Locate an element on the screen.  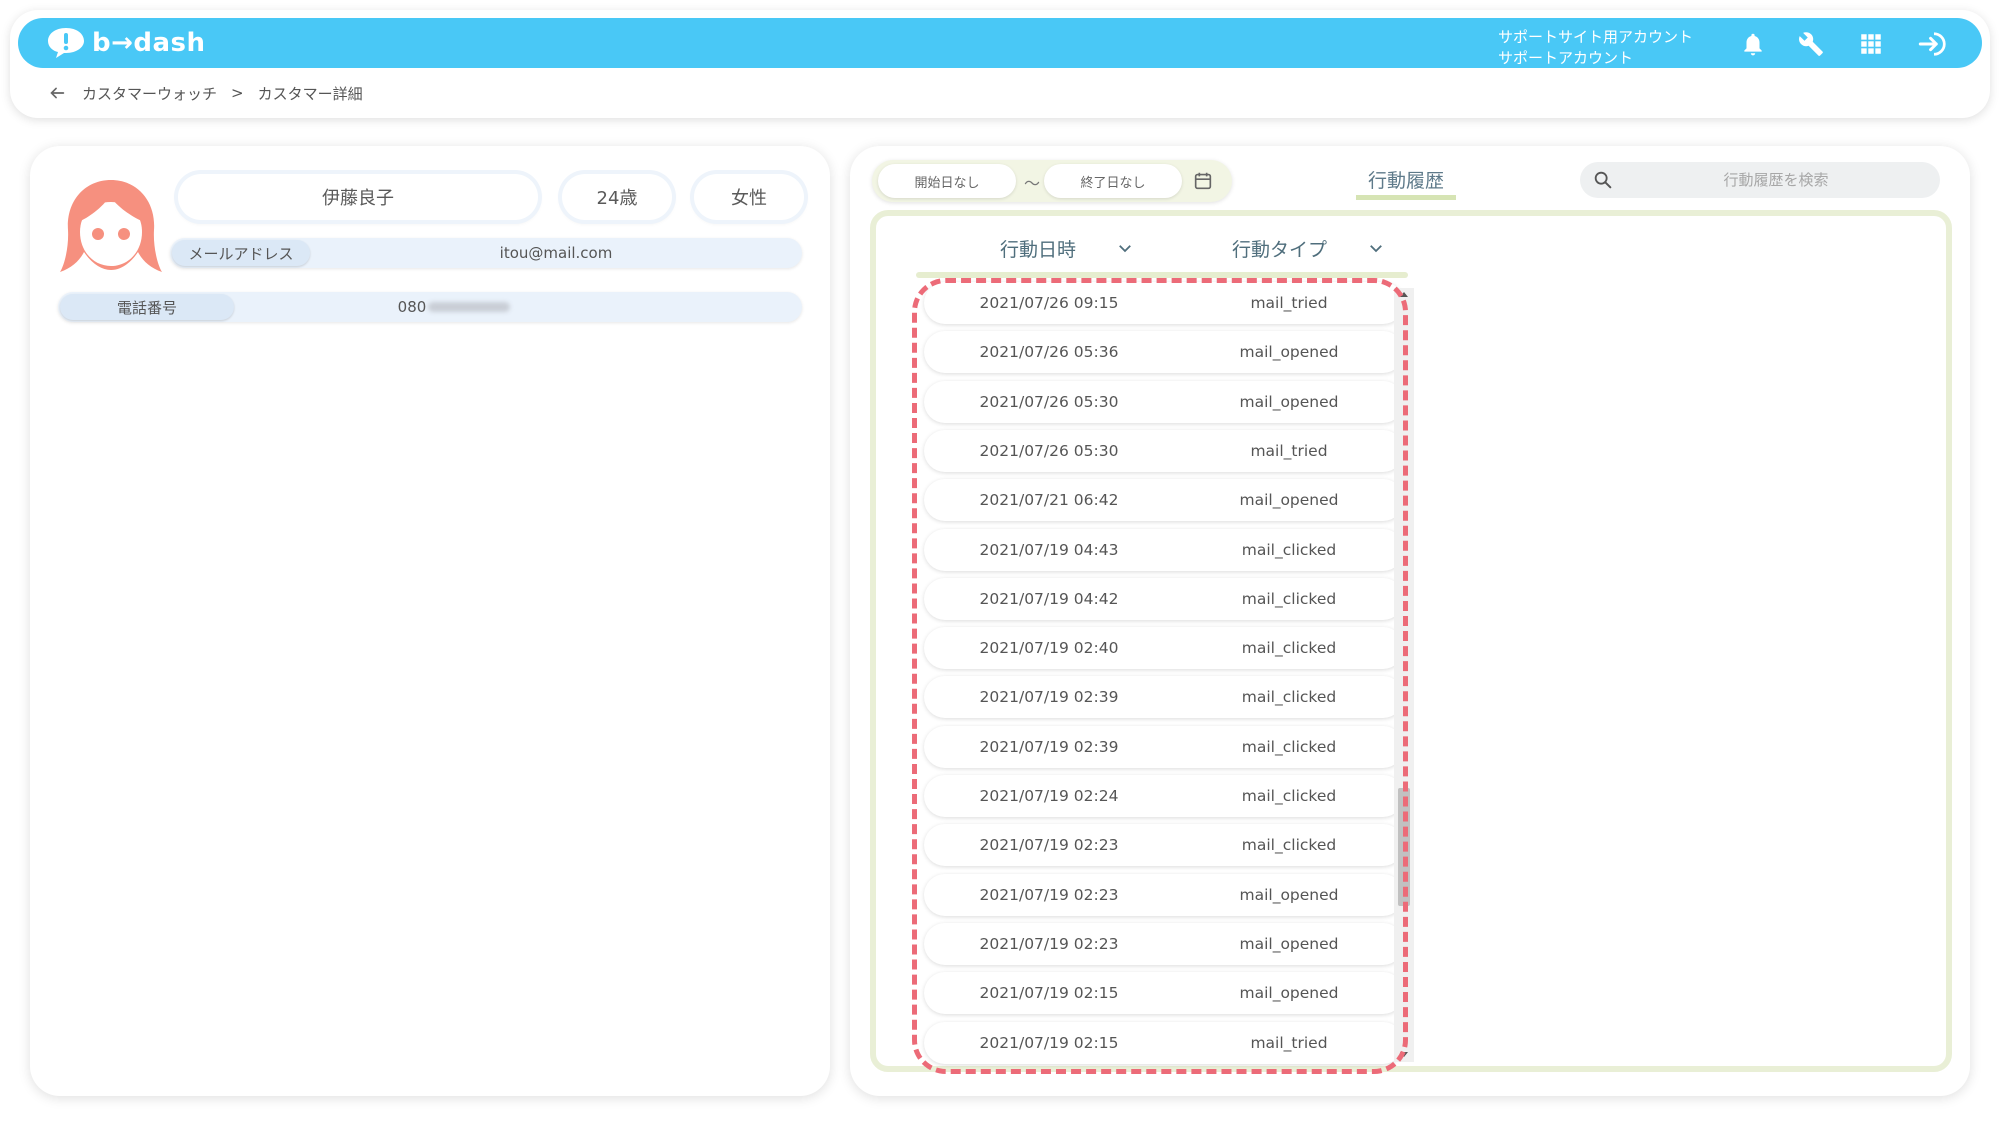
table-row: 2021/07/26 05:30 mail_tried is located at coordinates (1164, 450).